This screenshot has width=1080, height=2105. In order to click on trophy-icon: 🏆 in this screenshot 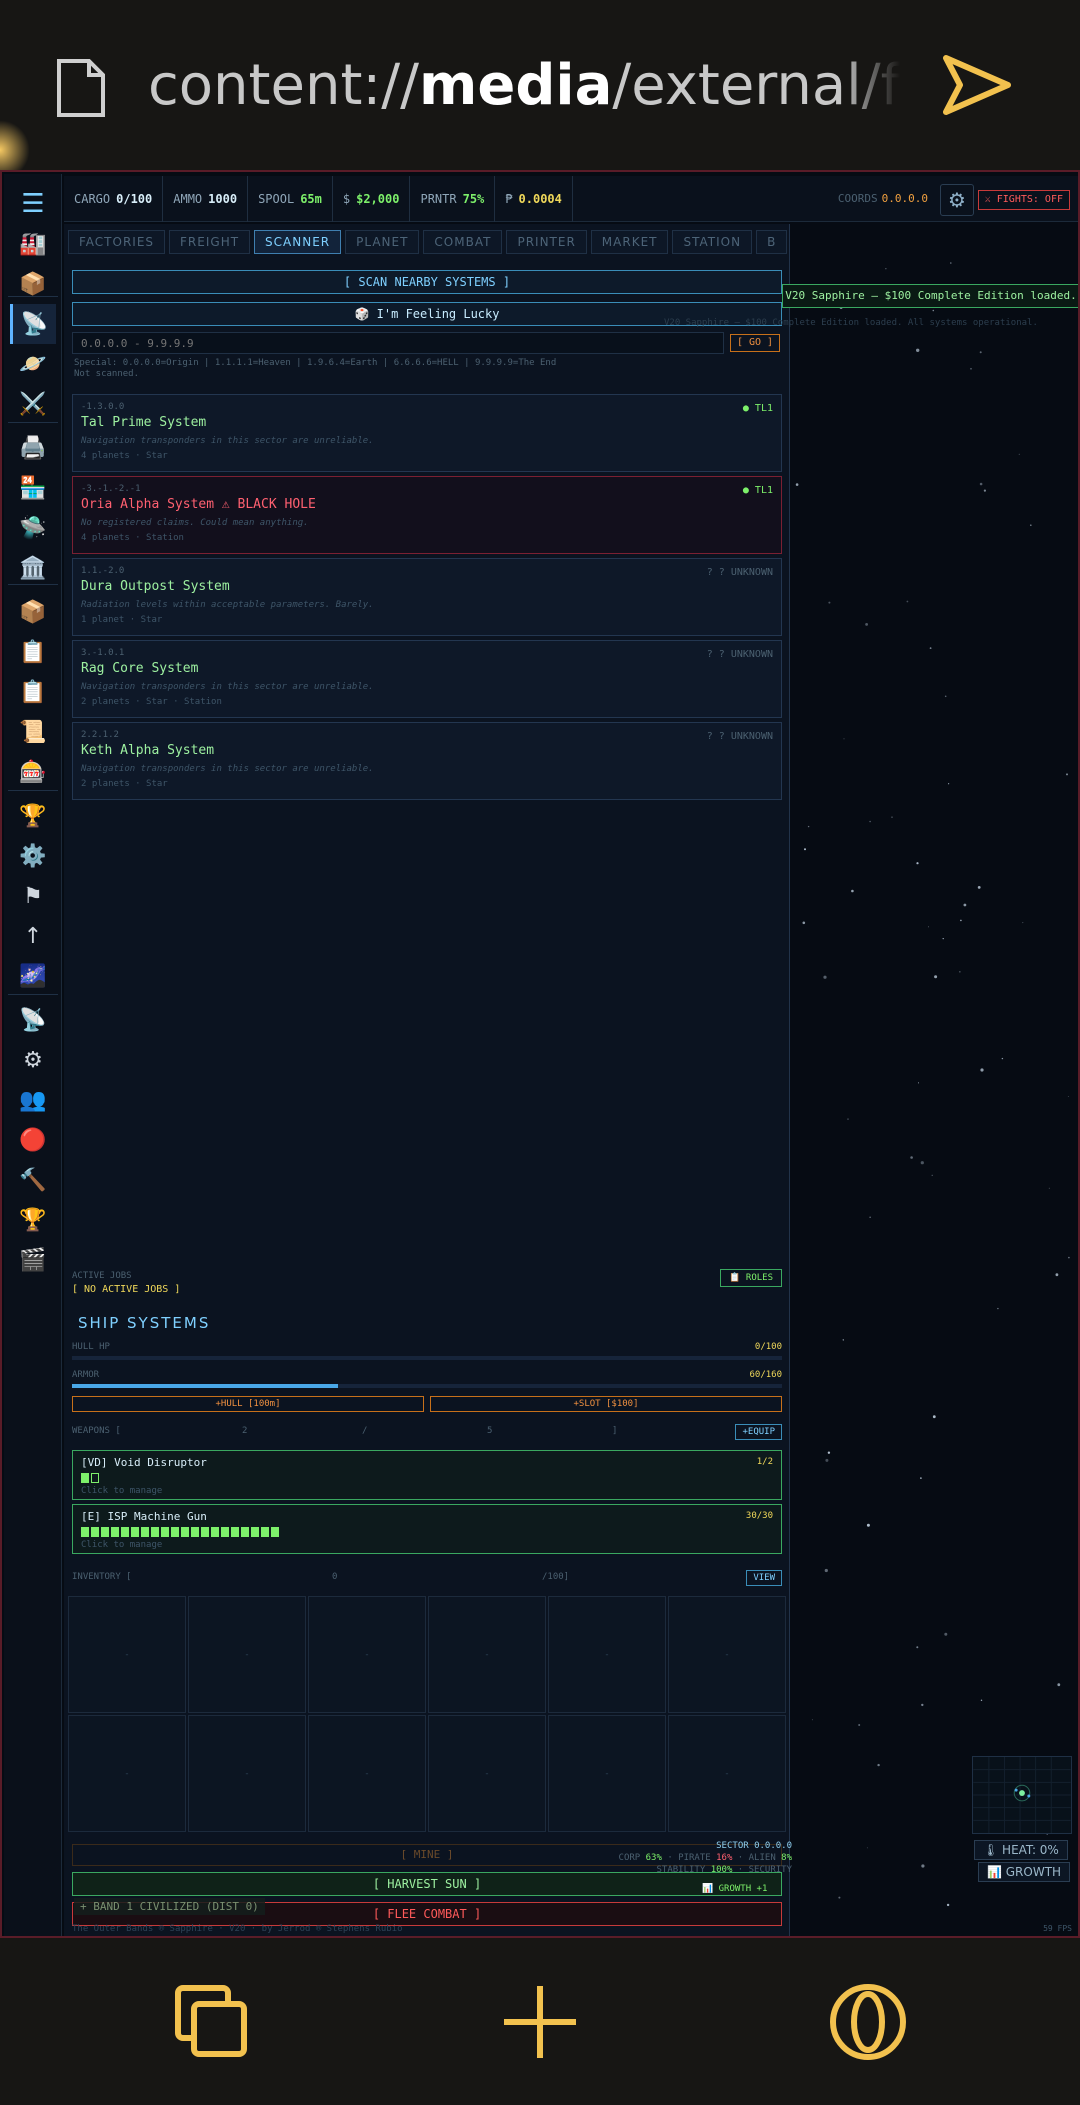, I will do `click(33, 816)`.